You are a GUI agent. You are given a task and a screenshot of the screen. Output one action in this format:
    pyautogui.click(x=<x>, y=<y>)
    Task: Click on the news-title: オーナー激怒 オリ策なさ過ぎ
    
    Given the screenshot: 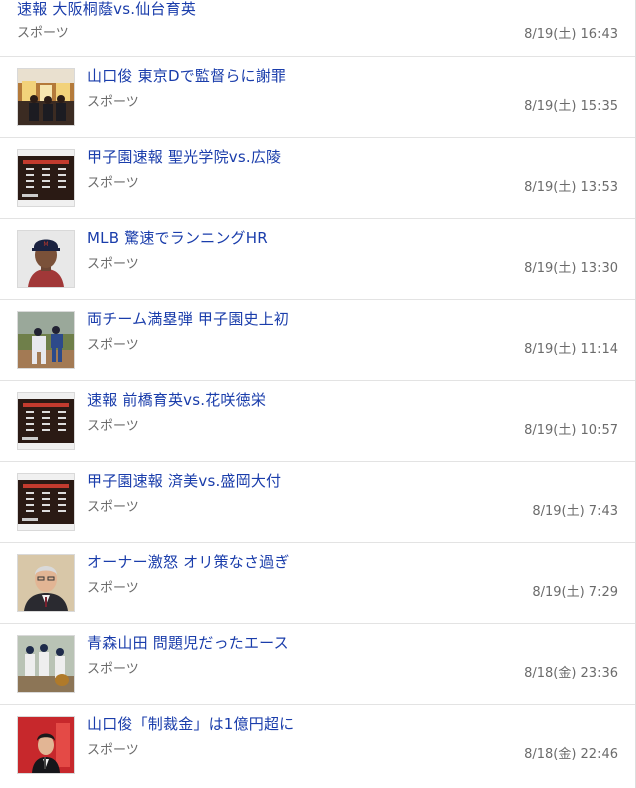 What is the action you would take?
    pyautogui.click(x=188, y=561)
    